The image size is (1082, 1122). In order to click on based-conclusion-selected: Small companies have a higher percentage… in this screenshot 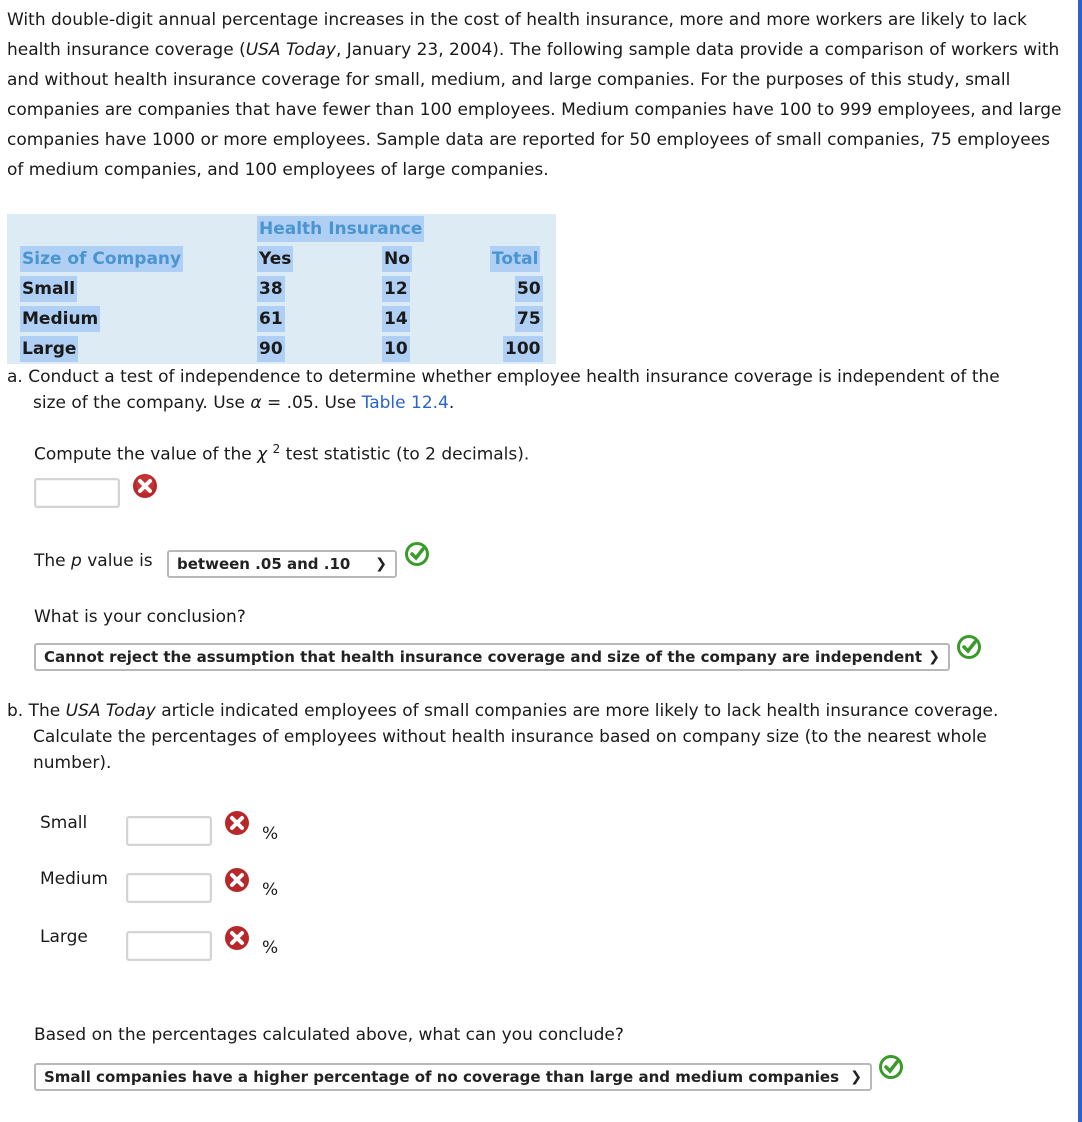, I will do `click(442, 1077)`.